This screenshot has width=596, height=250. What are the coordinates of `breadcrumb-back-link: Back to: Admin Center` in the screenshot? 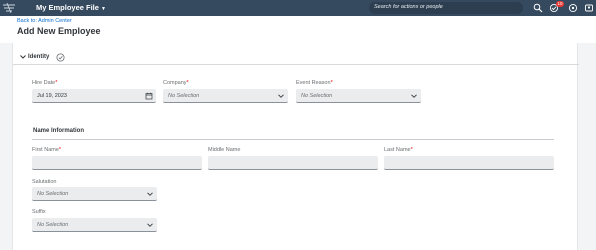 It's located at (44, 21).